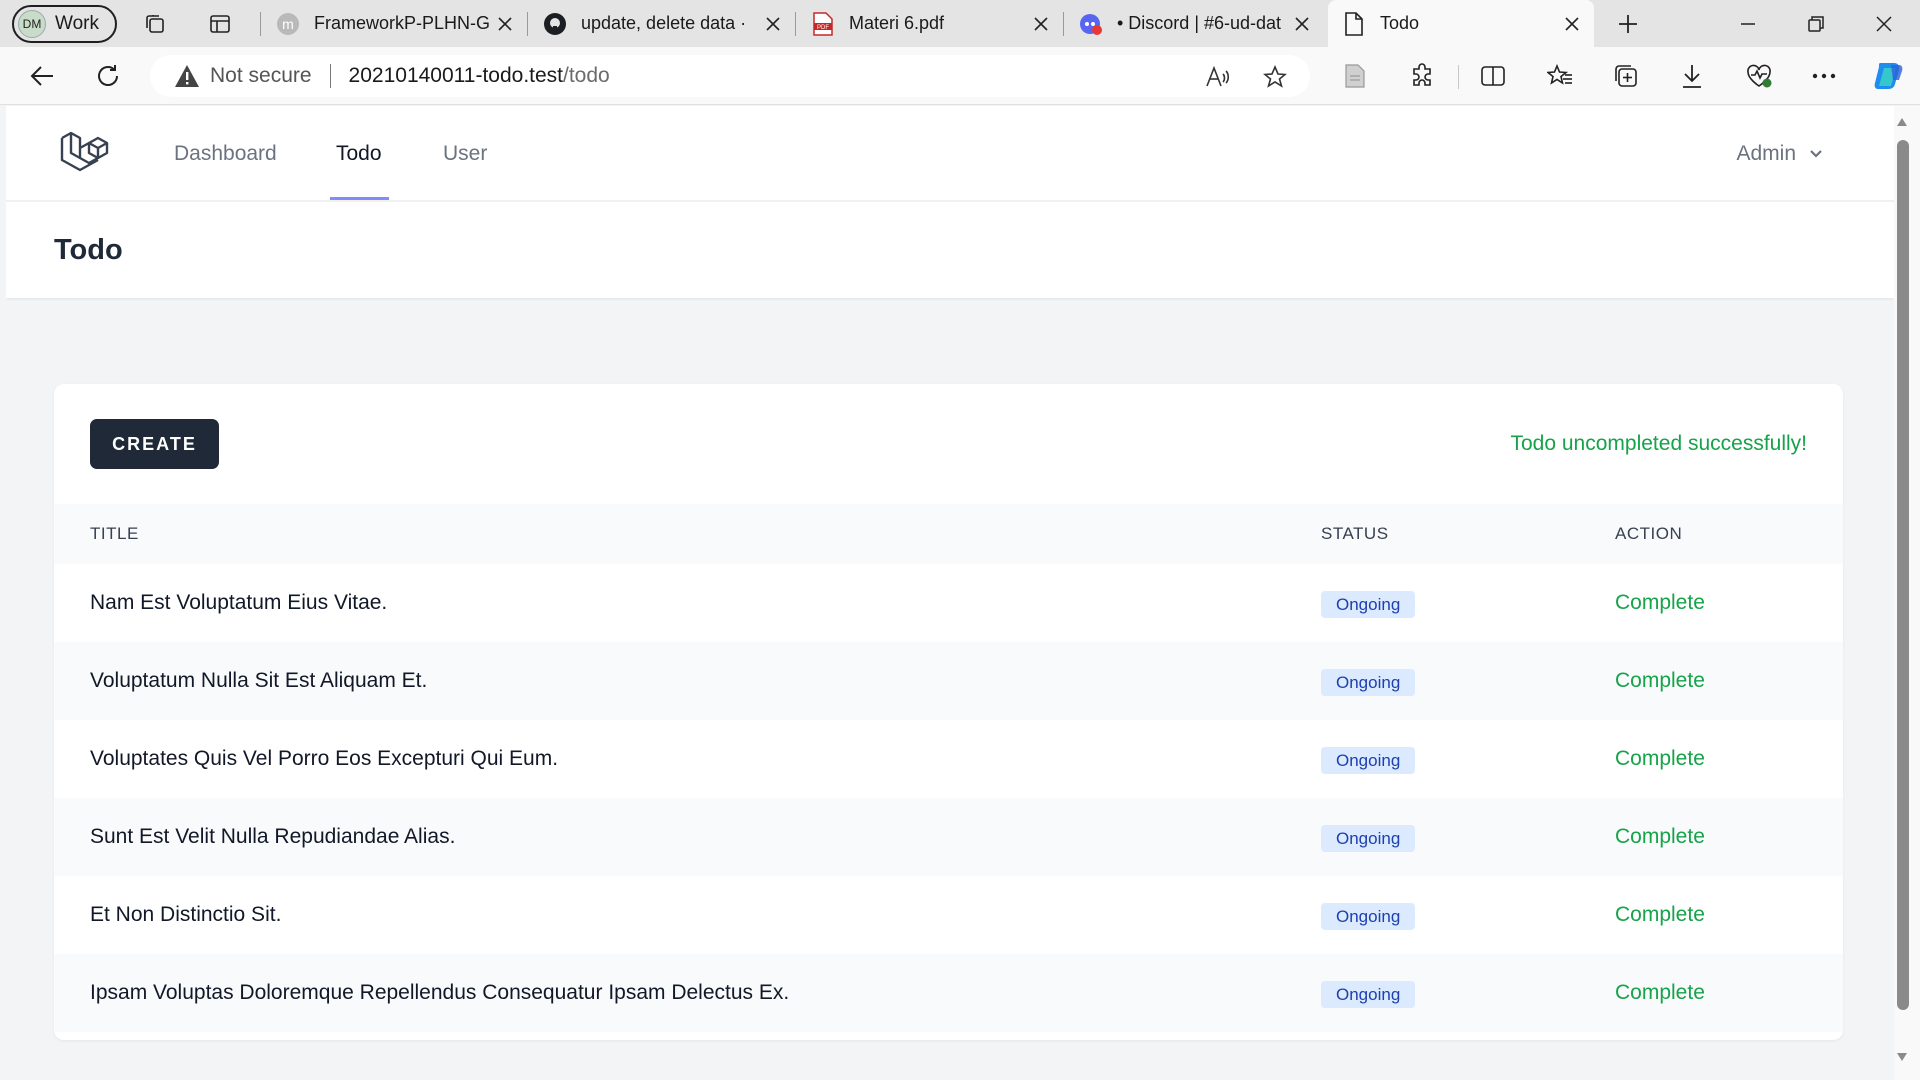  What do you see at coordinates (359, 198) in the screenshot?
I see `active-nav-indicator` at bounding box center [359, 198].